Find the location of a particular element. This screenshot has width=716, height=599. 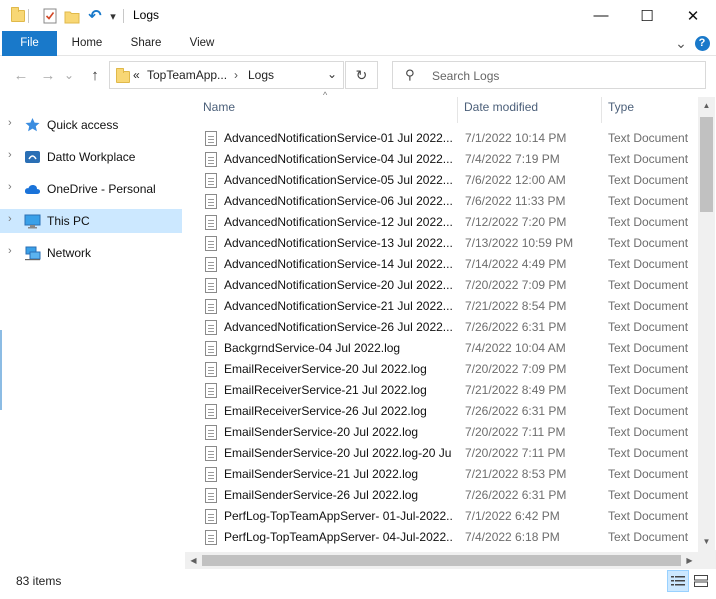

address-dropdown-icon: ⌄ is located at coordinates (332, 74).